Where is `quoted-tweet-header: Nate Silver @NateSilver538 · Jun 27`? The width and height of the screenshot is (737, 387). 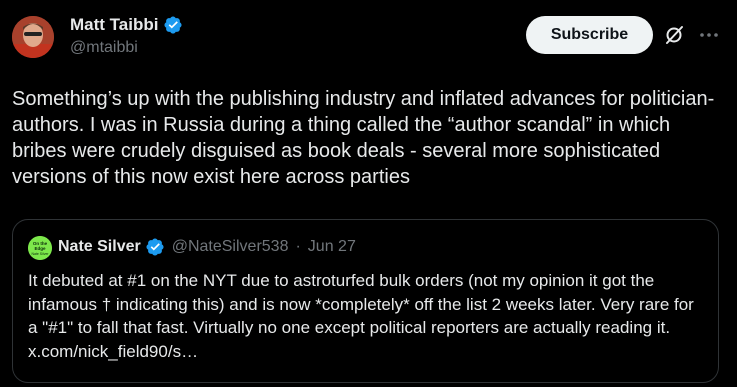 quoted-tweet-header: Nate Silver @NateSilver538 · Jun 27 is located at coordinates (207, 247).